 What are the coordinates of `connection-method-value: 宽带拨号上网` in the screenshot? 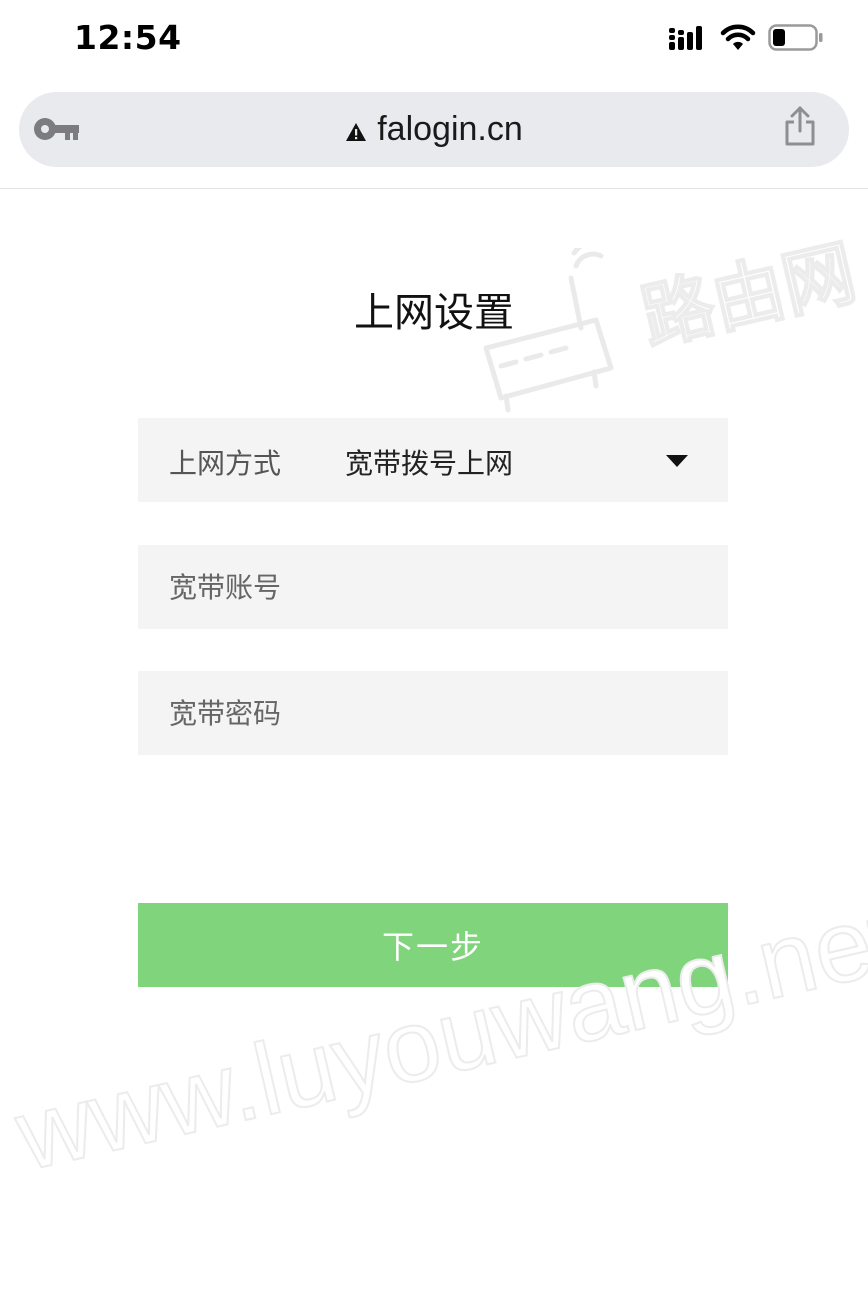 It's located at (429, 462).